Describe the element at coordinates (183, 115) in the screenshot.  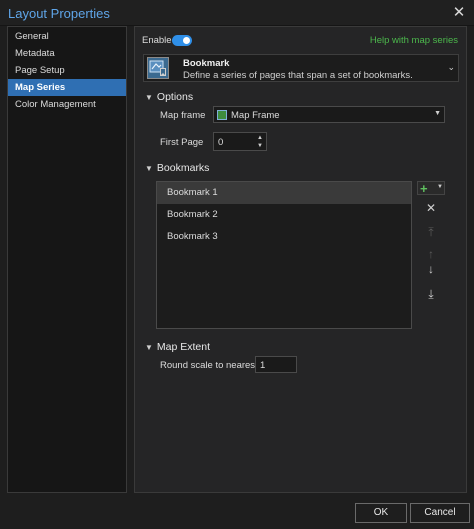
I see `map-frame-label: Map frame` at that location.